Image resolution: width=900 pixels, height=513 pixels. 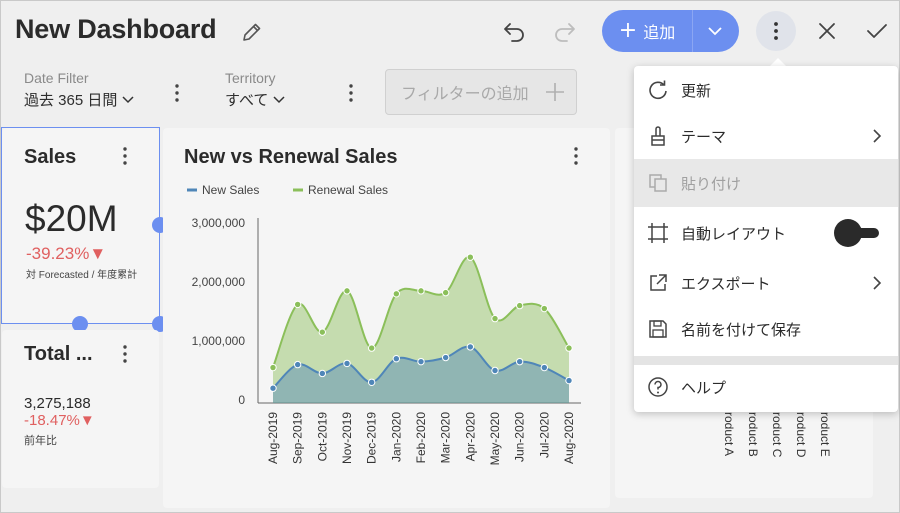 I want to click on plus-icon, so click(x=555, y=92).